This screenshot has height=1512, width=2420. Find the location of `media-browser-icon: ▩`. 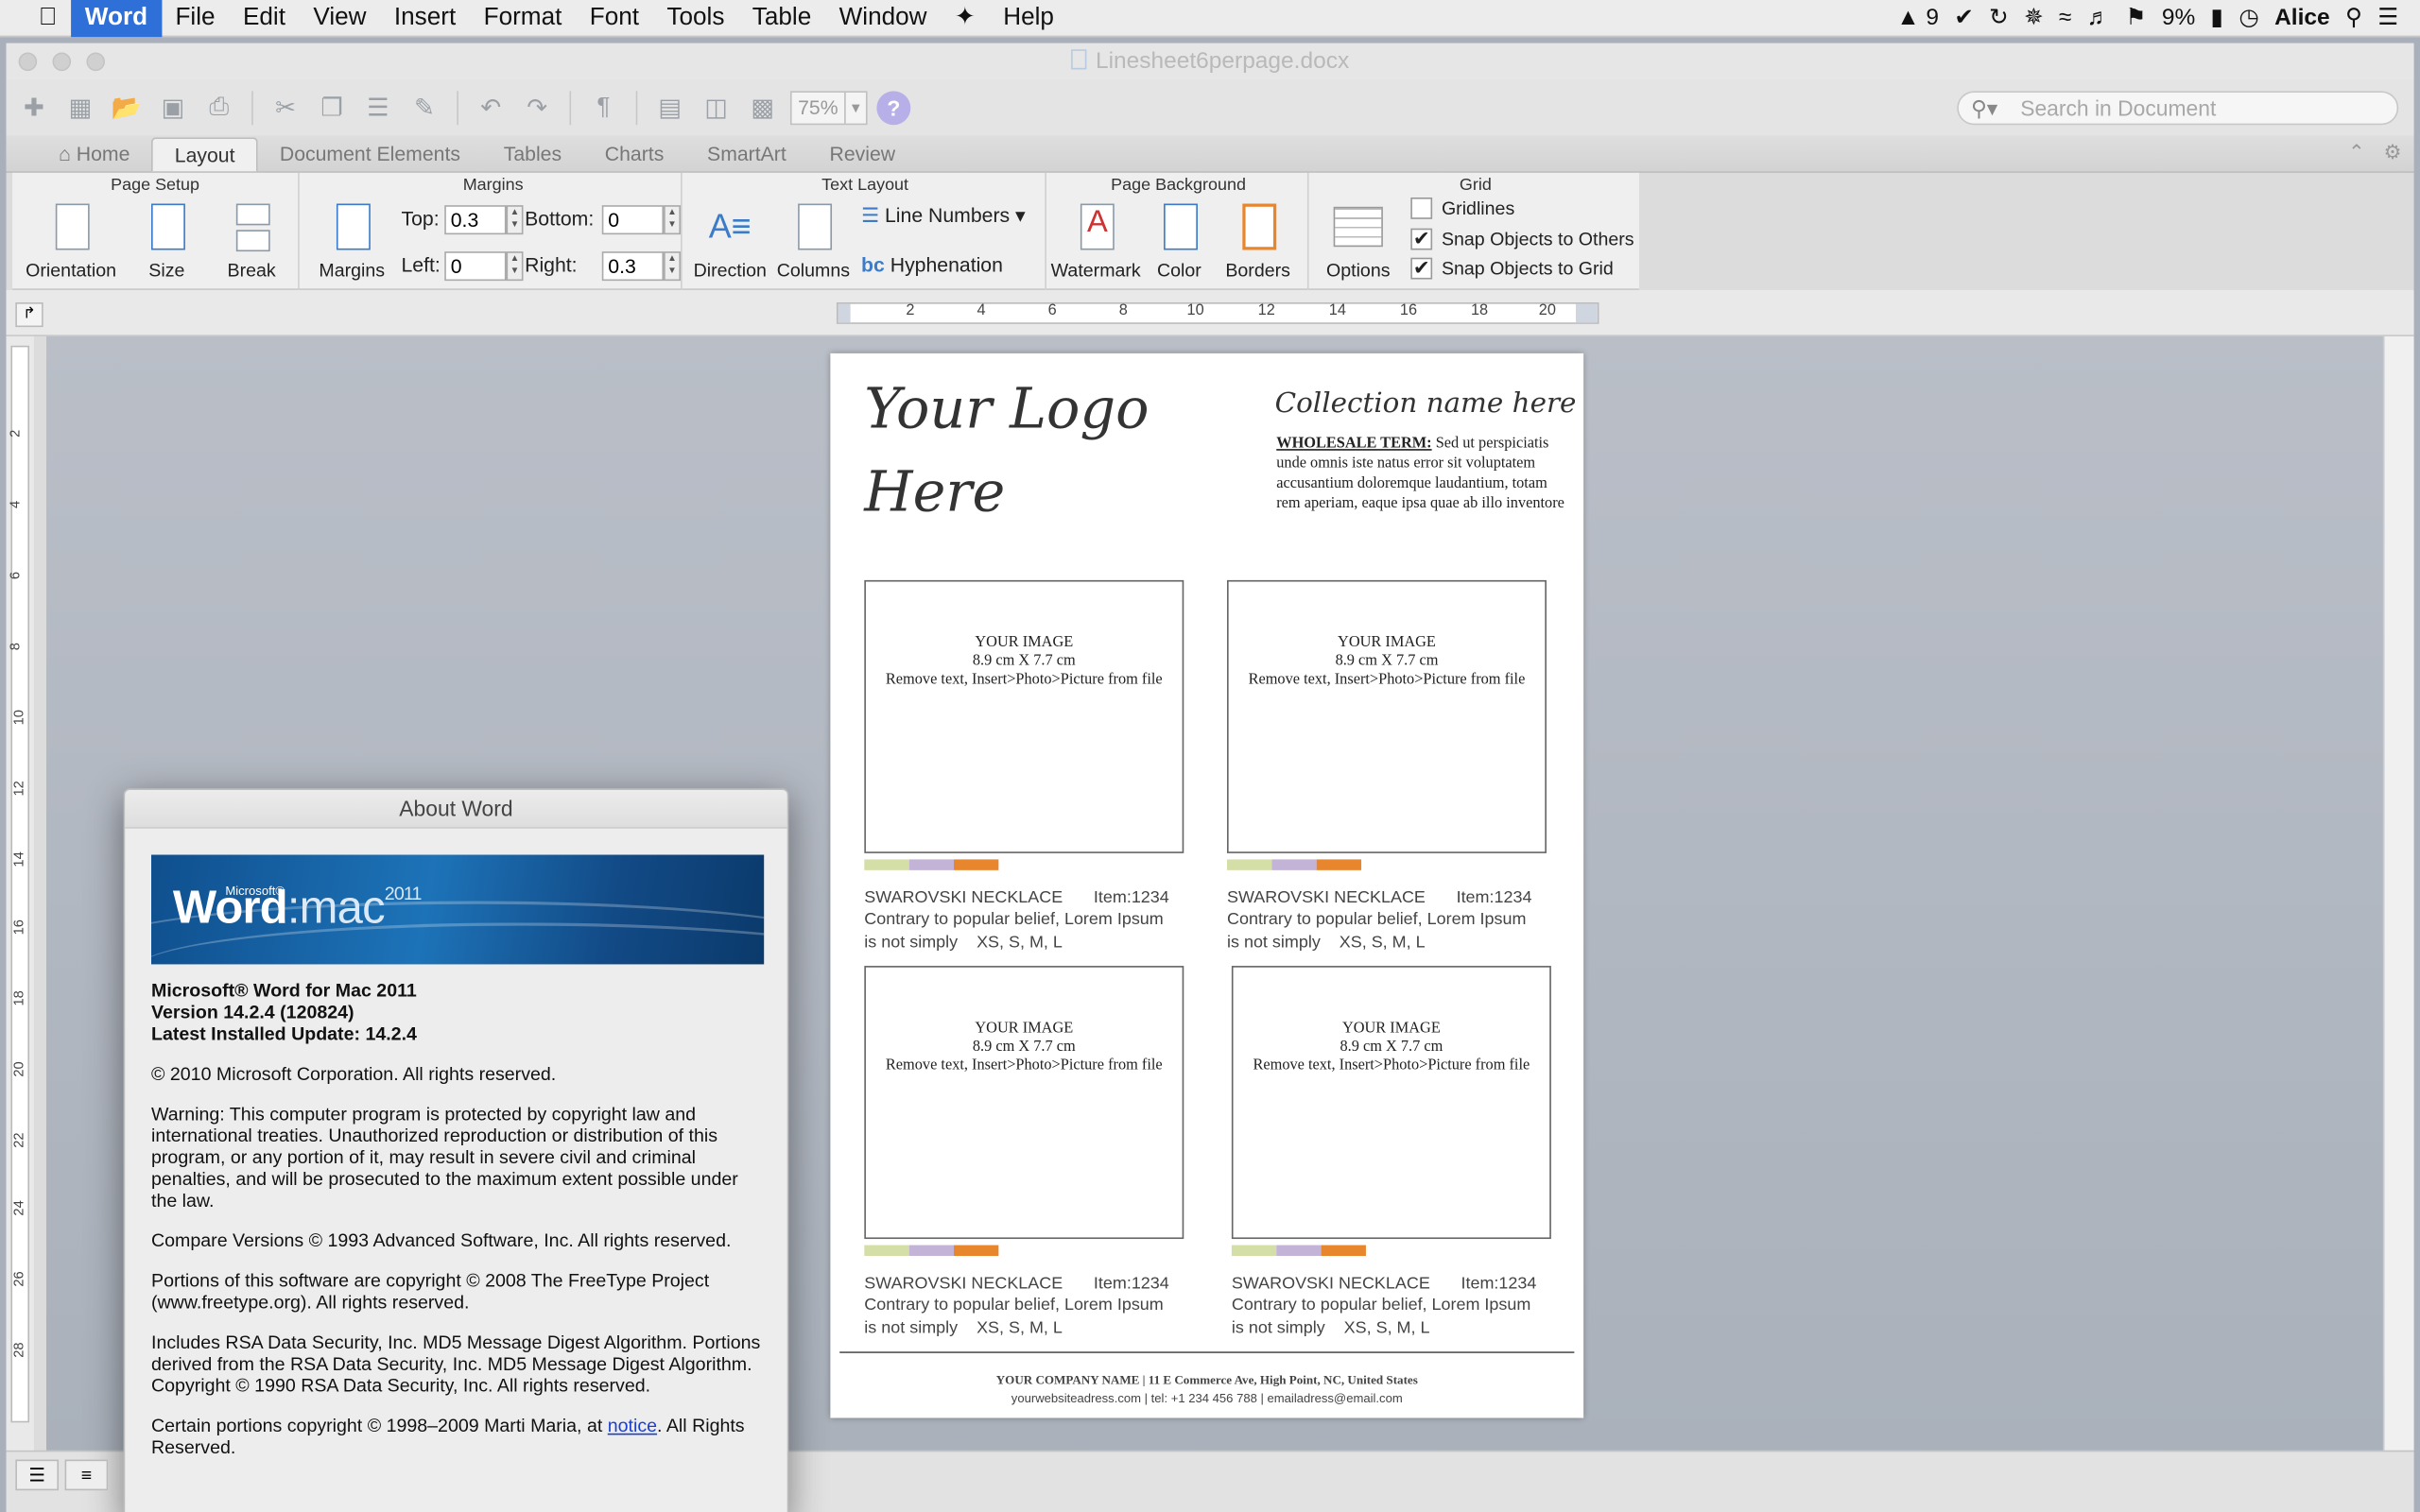

media-browser-icon: ▩ is located at coordinates (762, 108).